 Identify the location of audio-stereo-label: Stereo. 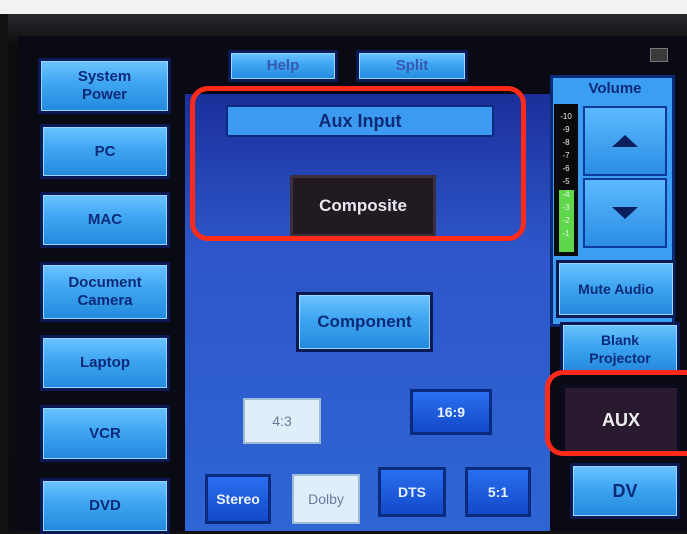
(238, 499).